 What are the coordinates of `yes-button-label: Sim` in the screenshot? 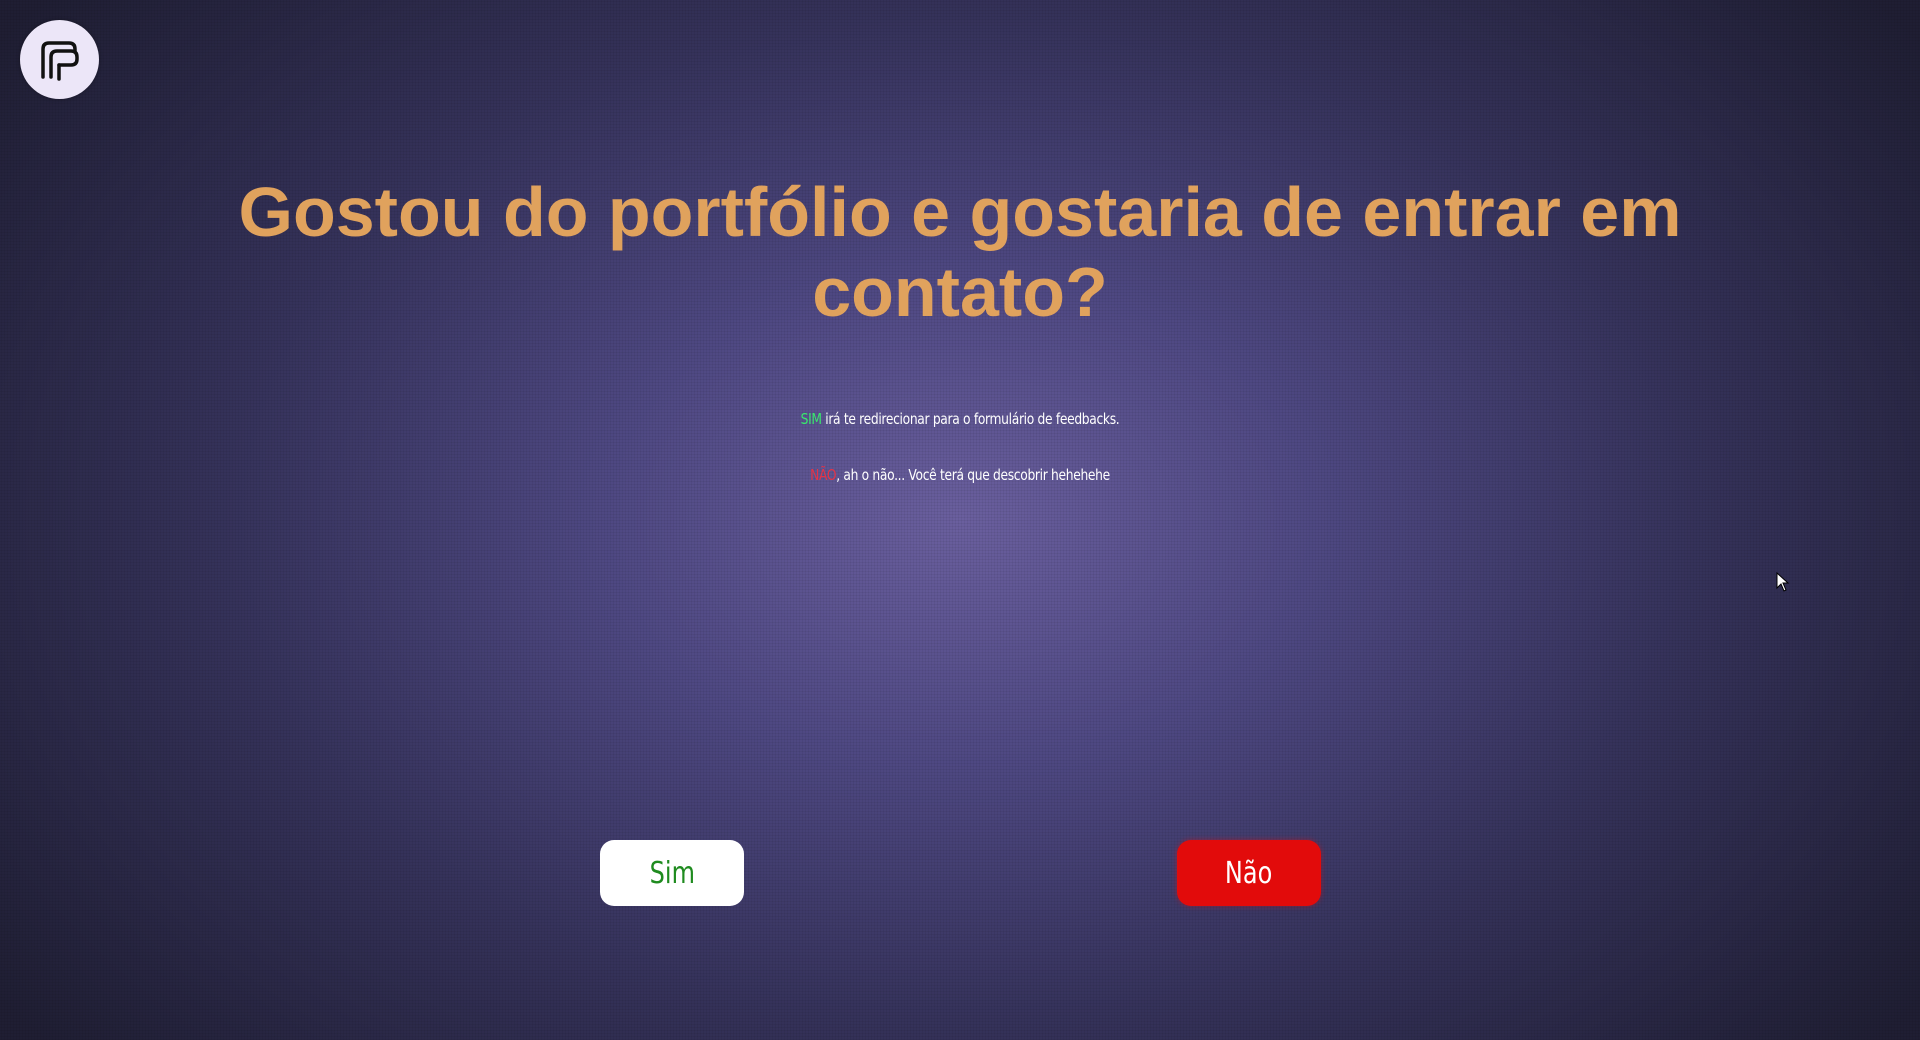 It's located at (672, 873).